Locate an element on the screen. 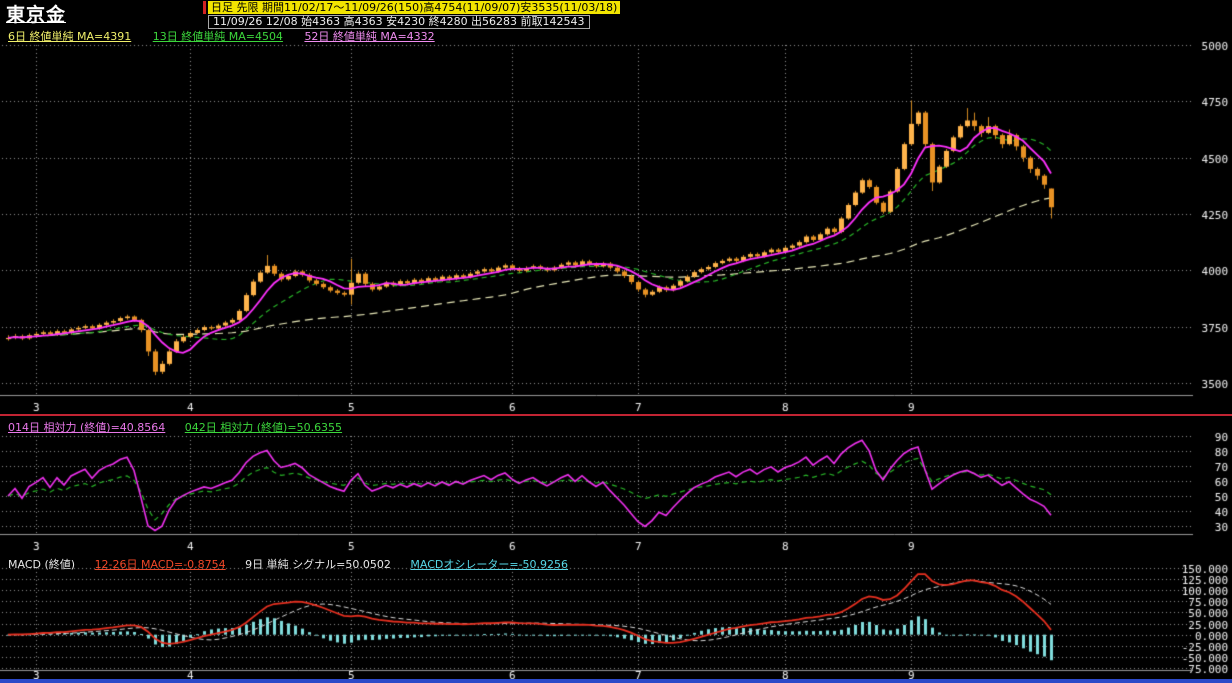  bottom-scrollbar is located at coordinates (616, 681).